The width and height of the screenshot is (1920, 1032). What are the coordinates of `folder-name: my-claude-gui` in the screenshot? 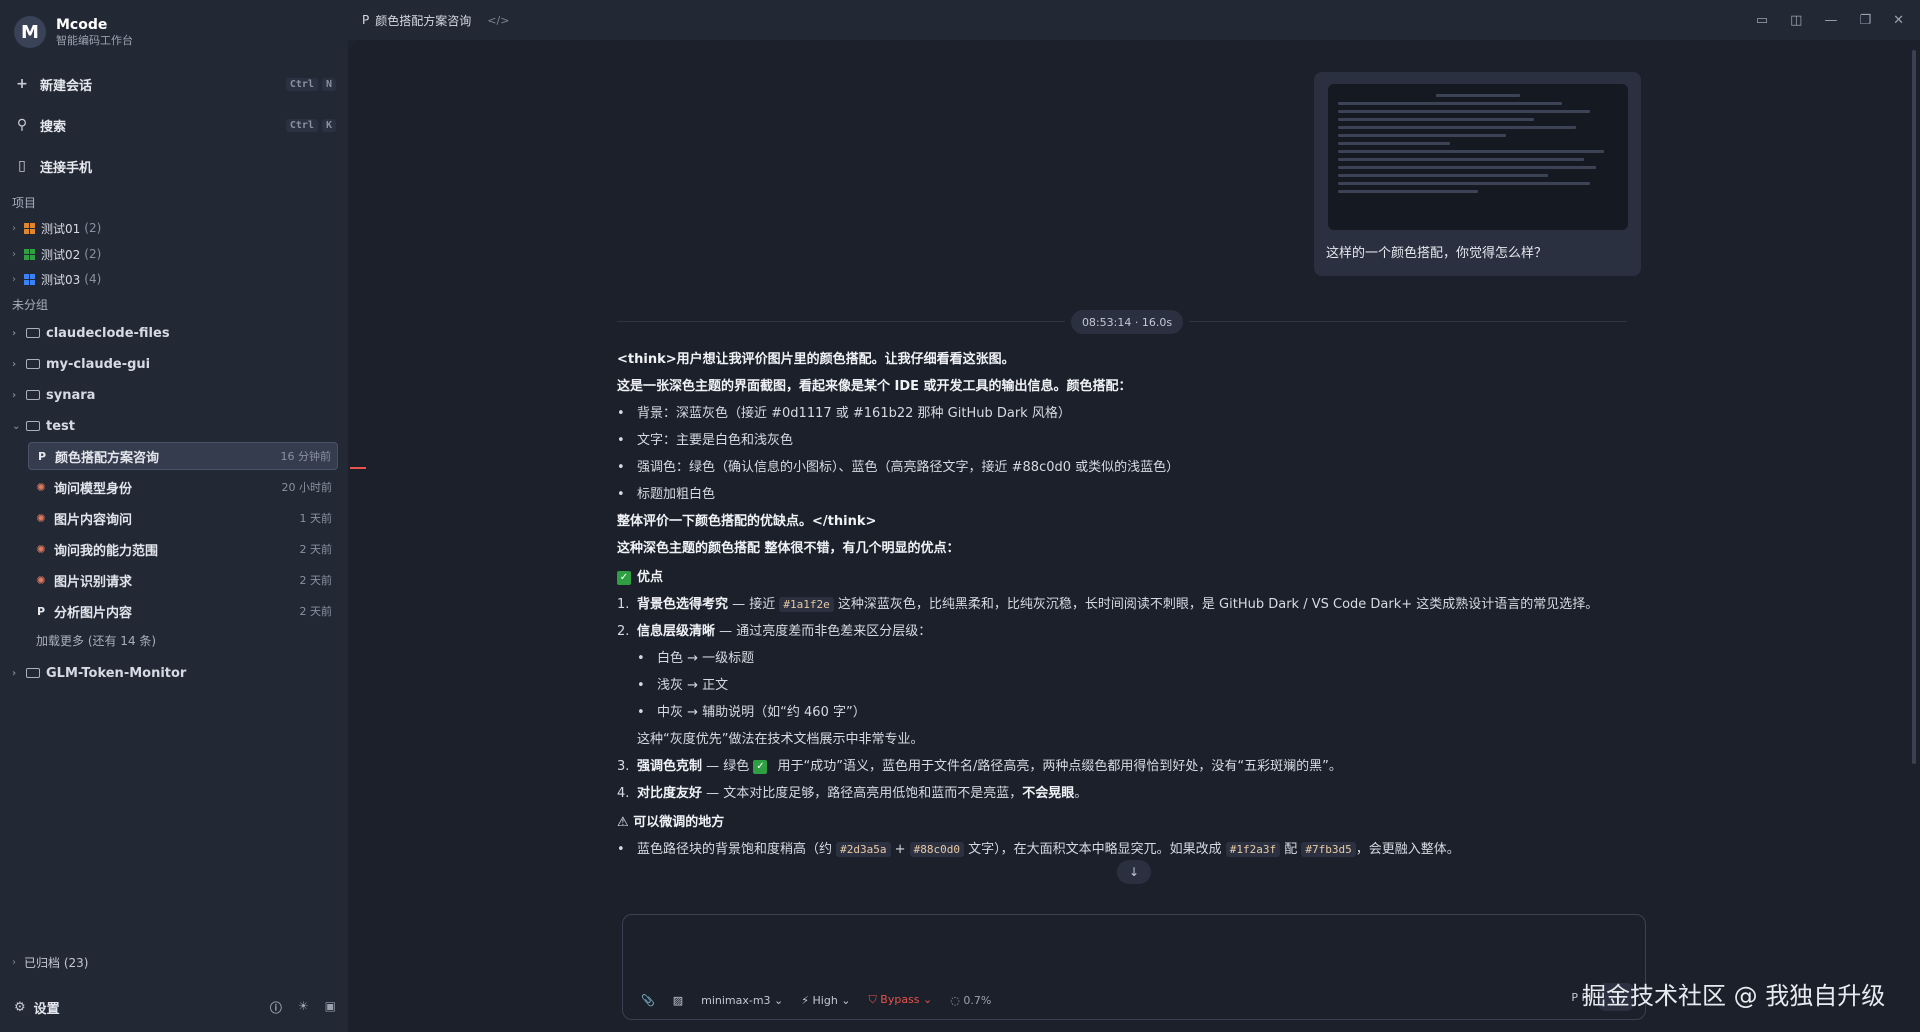 It's located at (98, 364).